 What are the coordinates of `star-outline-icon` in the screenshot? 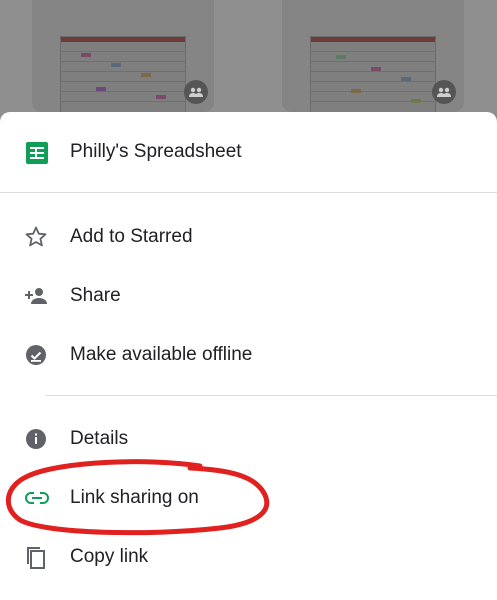 It's located at (37, 238).